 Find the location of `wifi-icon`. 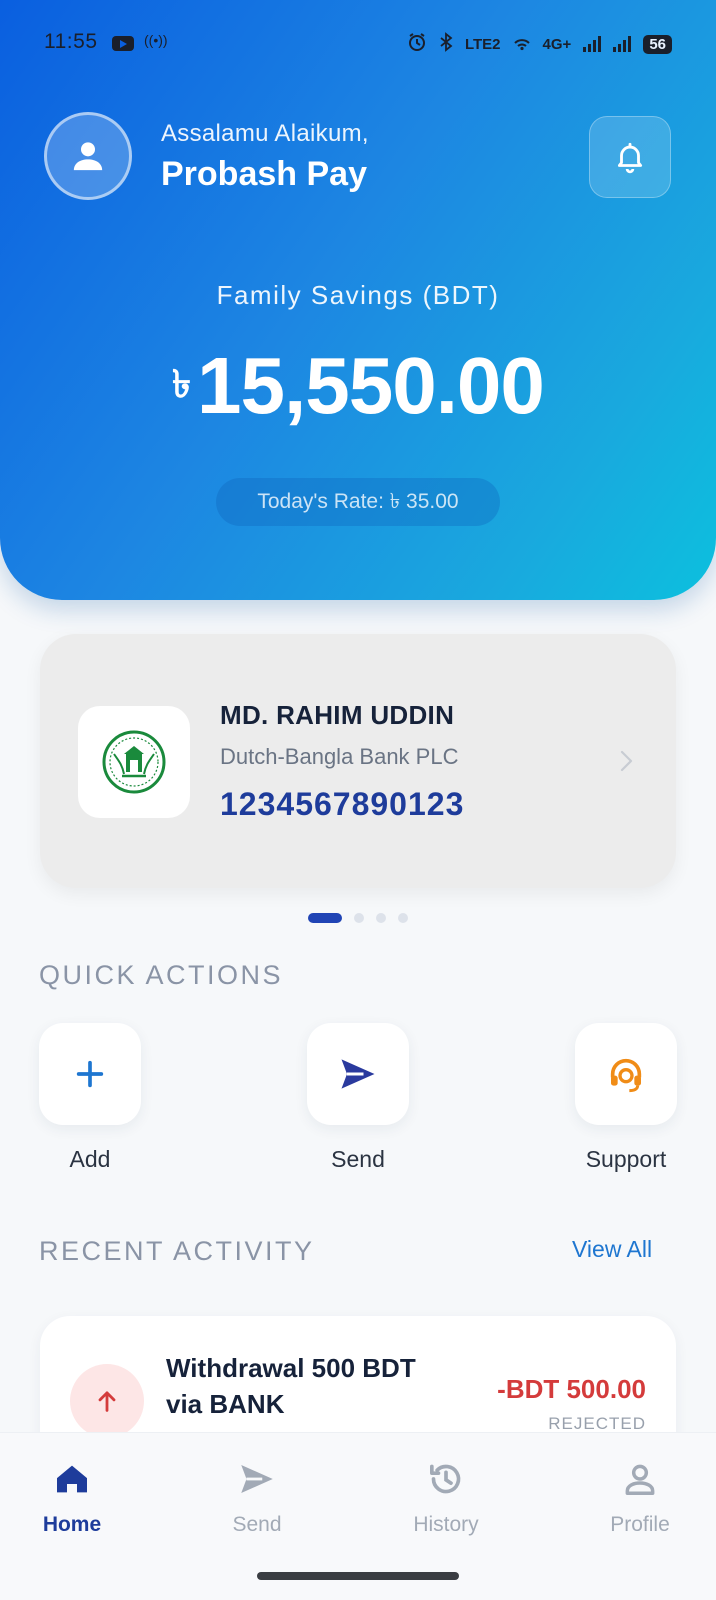

wifi-icon is located at coordinates (522, 44).